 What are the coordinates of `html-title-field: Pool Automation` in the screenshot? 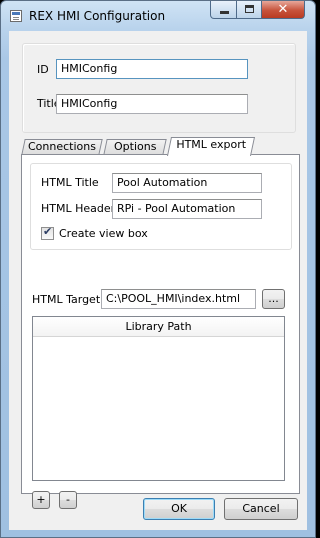 It's located at (187, 183).